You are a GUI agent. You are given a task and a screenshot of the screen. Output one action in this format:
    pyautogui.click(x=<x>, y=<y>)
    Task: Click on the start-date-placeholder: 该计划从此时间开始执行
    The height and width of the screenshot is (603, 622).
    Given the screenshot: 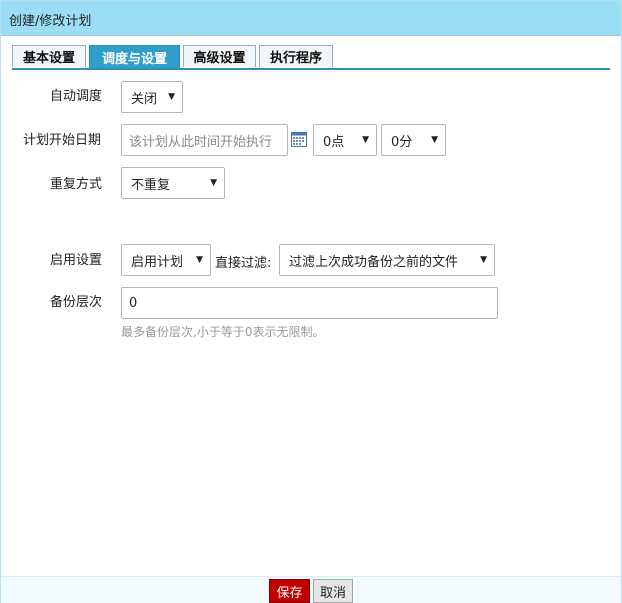 What is the action you would take?
    pyautogui.click(x=201, y=142)
    